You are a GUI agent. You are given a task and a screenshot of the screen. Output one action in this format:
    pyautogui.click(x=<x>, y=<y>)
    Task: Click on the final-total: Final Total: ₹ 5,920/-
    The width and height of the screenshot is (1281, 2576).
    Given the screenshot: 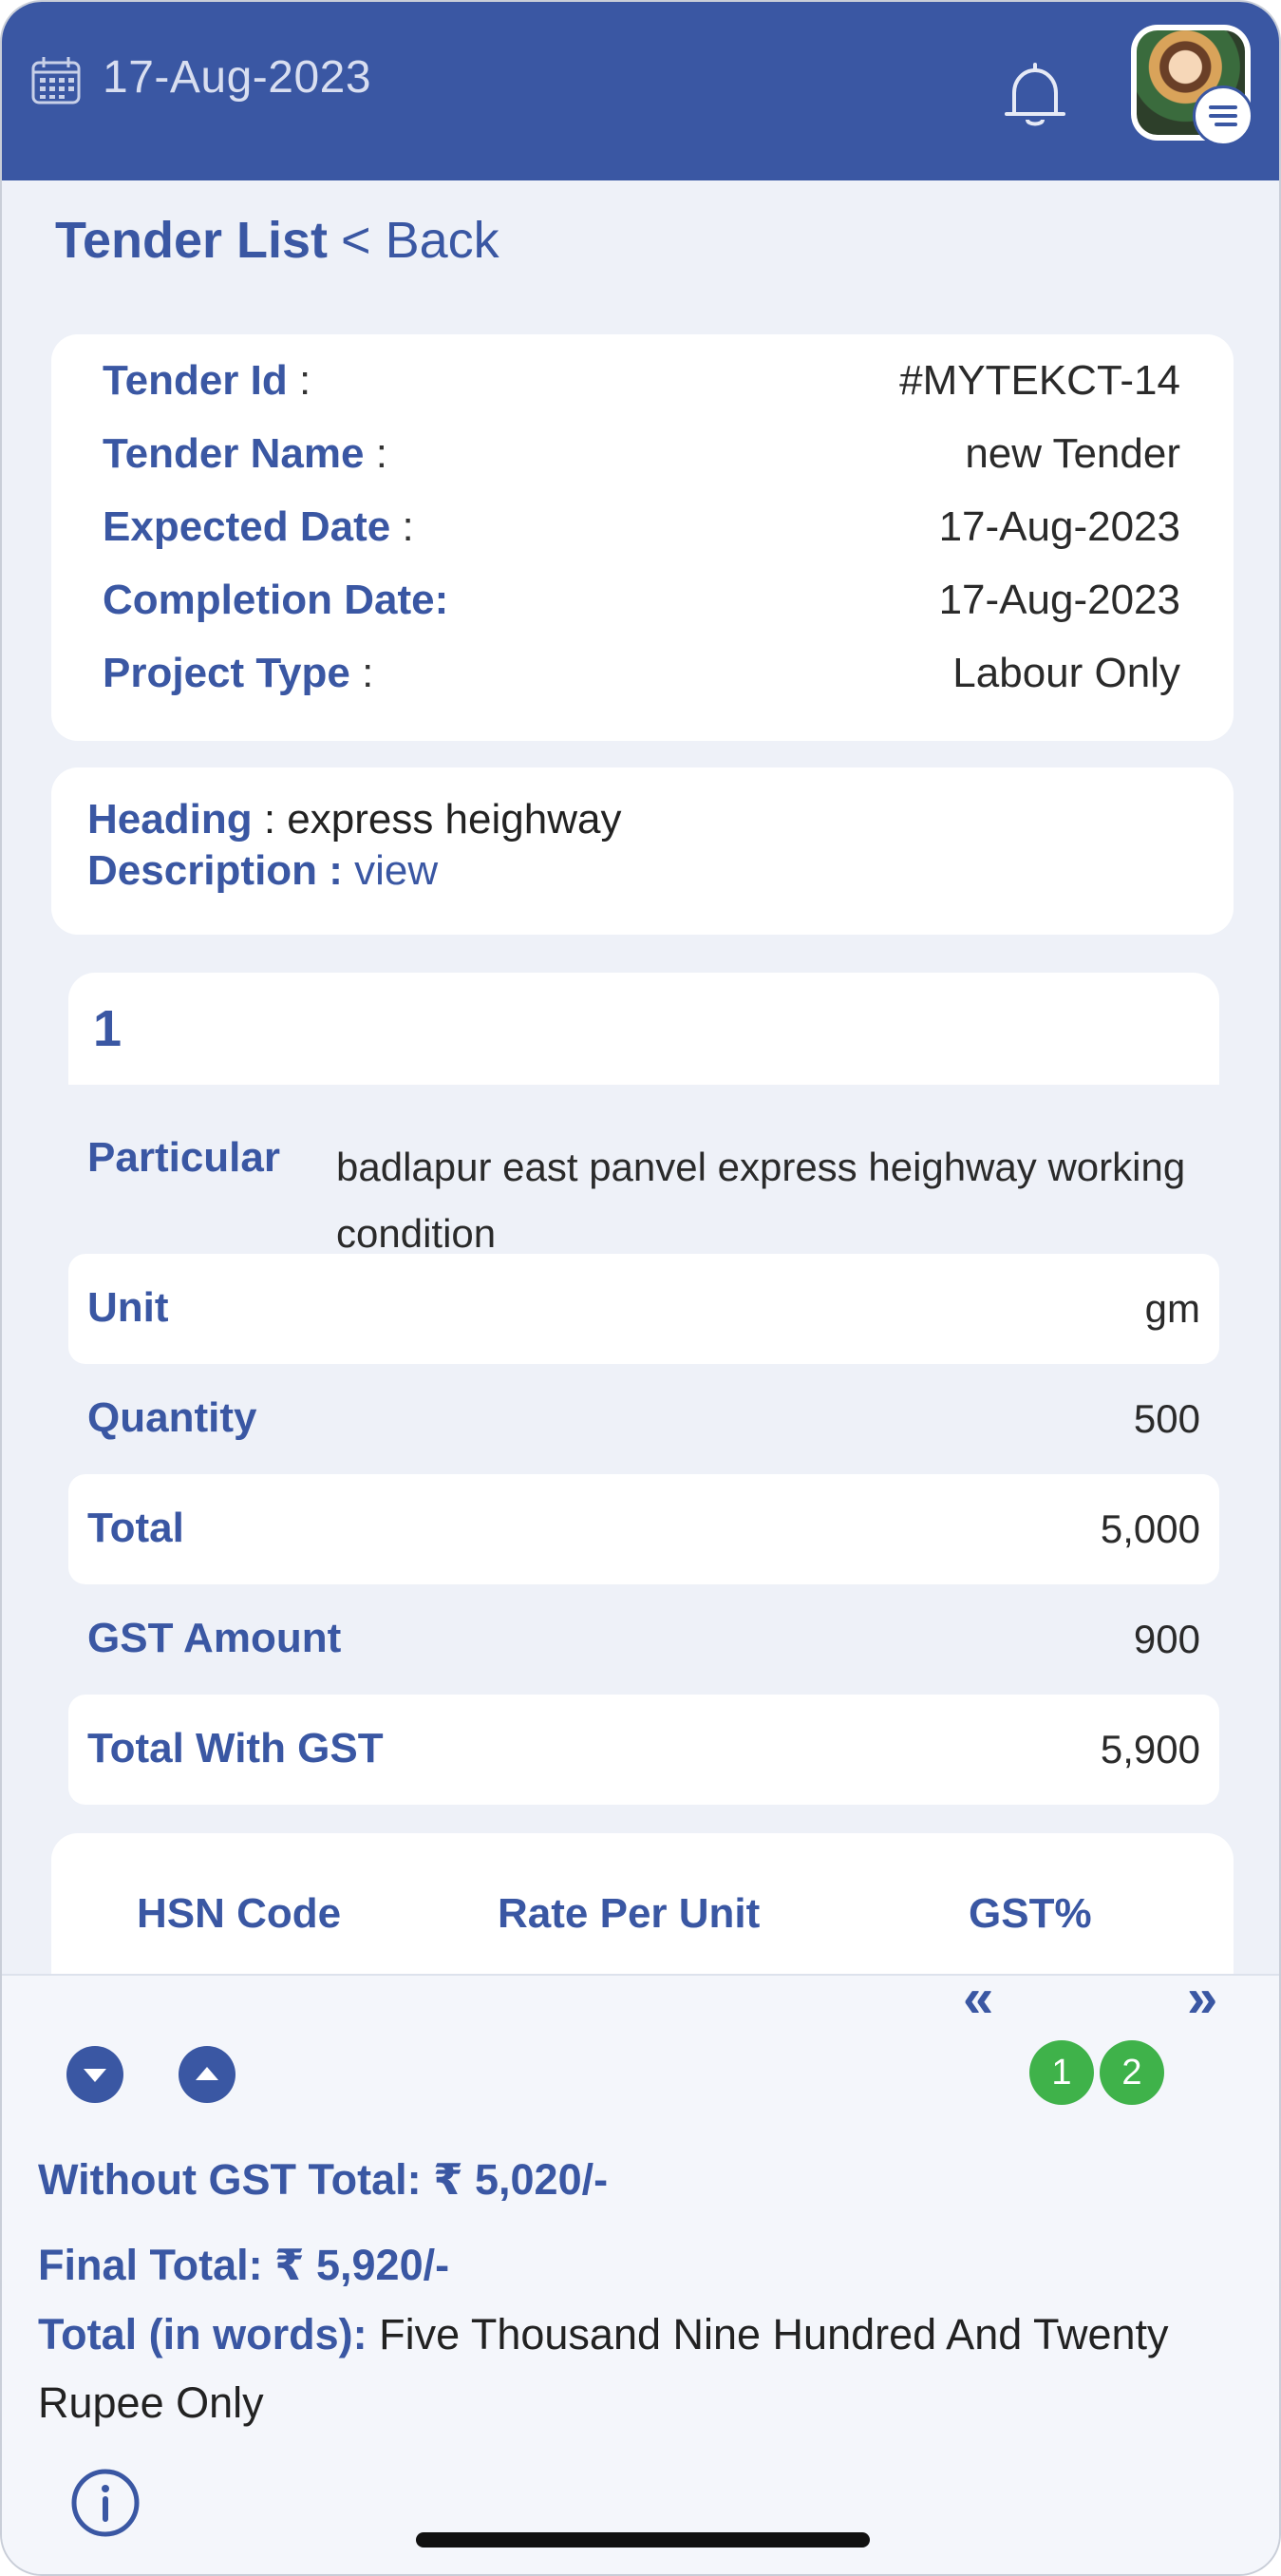 What is the action you would take?
    pyautogui.click(x=243, y=2265)
    